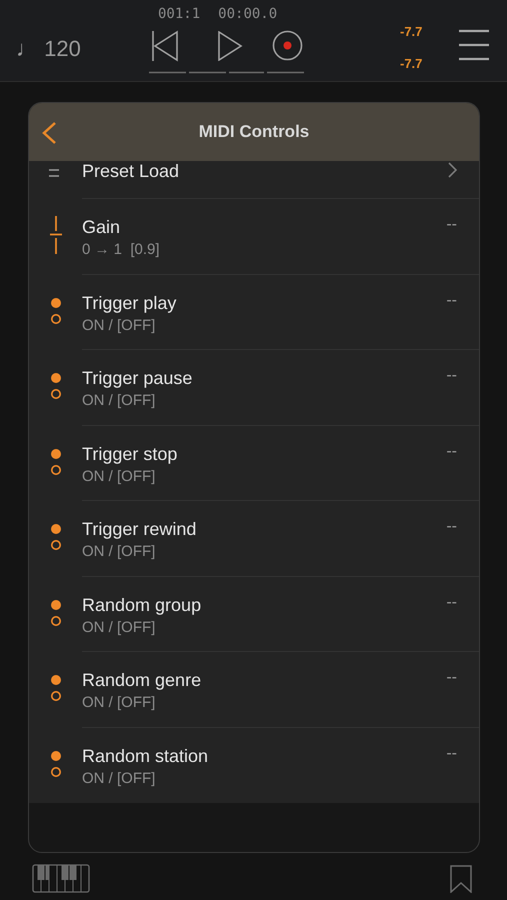 This screenshot has height=900, width=507. I want to click on menu-icon, so click(474, 45).